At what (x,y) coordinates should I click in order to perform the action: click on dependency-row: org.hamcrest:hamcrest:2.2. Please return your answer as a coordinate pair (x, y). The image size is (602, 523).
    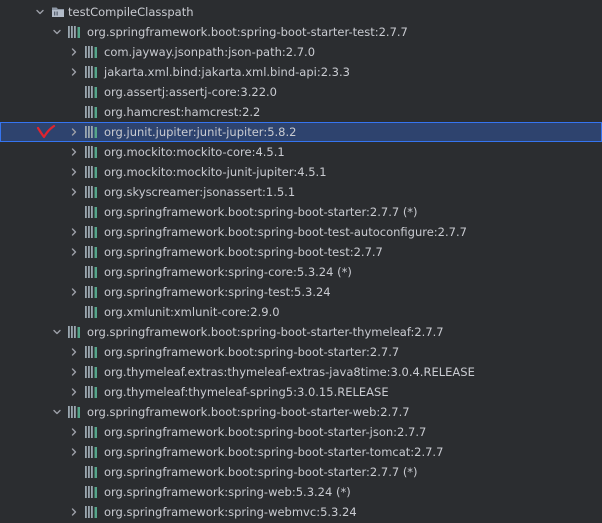
    Looking at the image, I should click on (301, 112).